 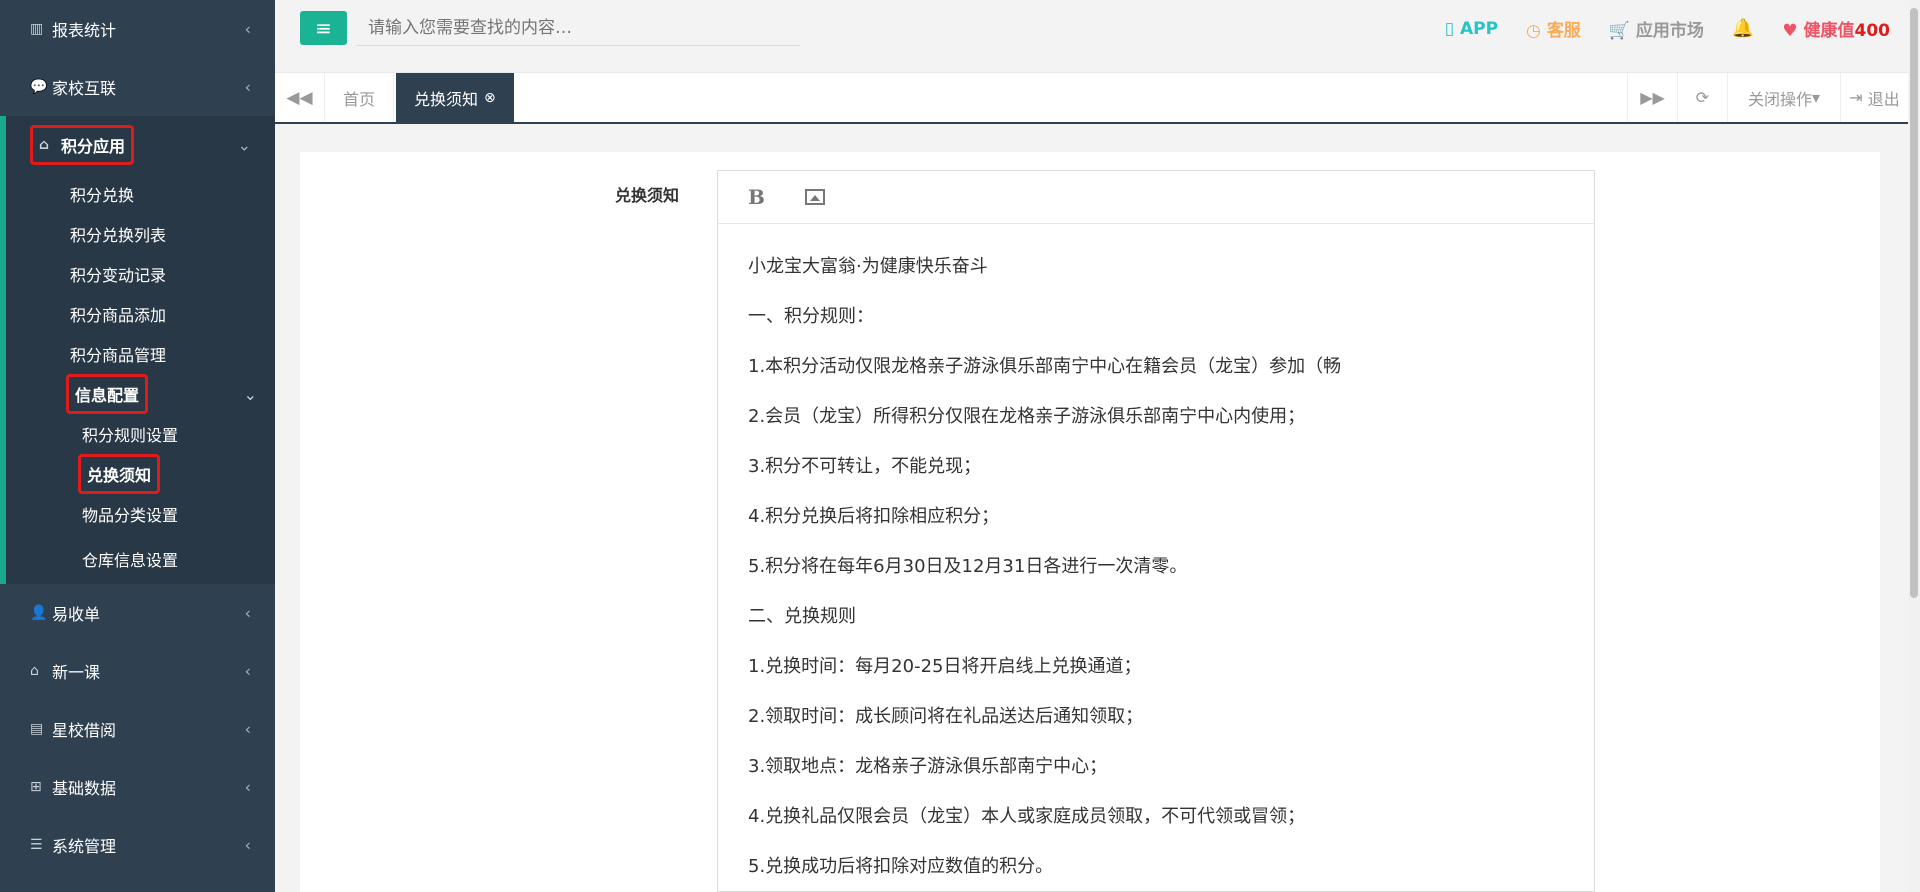 What do you see at coordinates (140, 145) in the screenshot?
I see `sidebar-item-points-app: ⌂ 积分应用 ⌄` at bounding box center [140, 145].